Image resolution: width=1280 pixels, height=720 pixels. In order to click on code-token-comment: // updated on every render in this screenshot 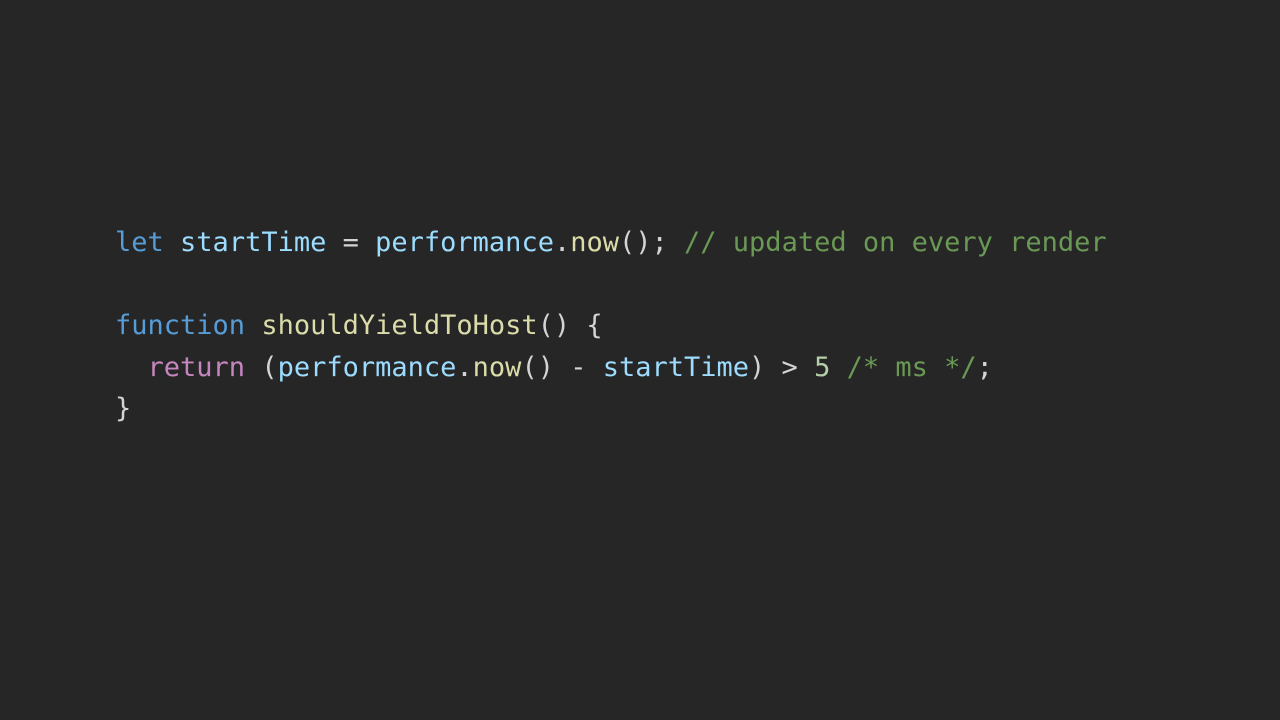, I will do `click(895, 242)`.